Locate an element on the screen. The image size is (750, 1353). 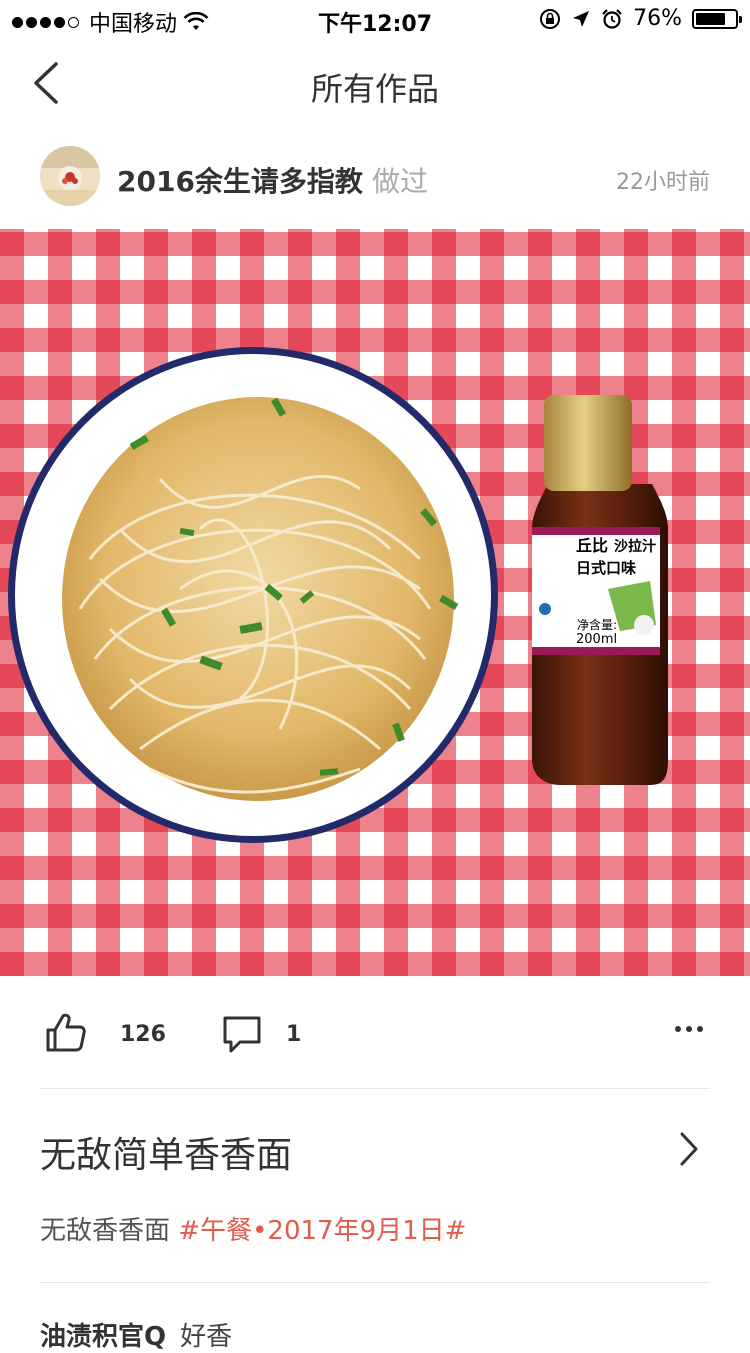
nav-bar: 所有作品 is located at coordinates (375, 84).